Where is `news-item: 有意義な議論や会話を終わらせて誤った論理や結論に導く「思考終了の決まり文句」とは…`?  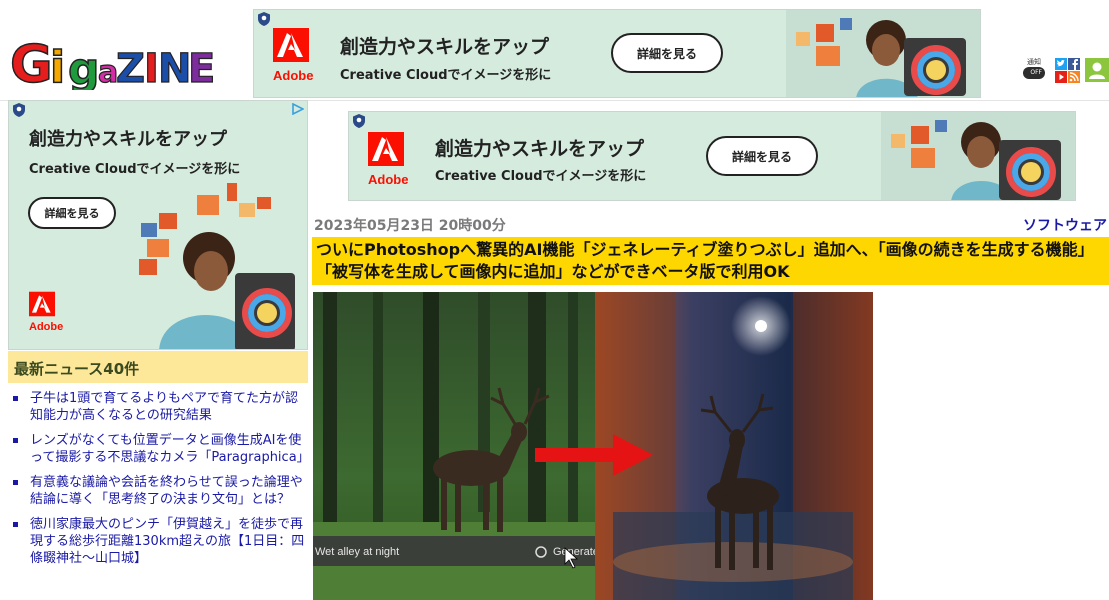
news-item: 有意義な議論や会話を終わらせて誤った論理や結論に導く「思考終了の決まり文句」とは… is located at coordinates (158, 491).